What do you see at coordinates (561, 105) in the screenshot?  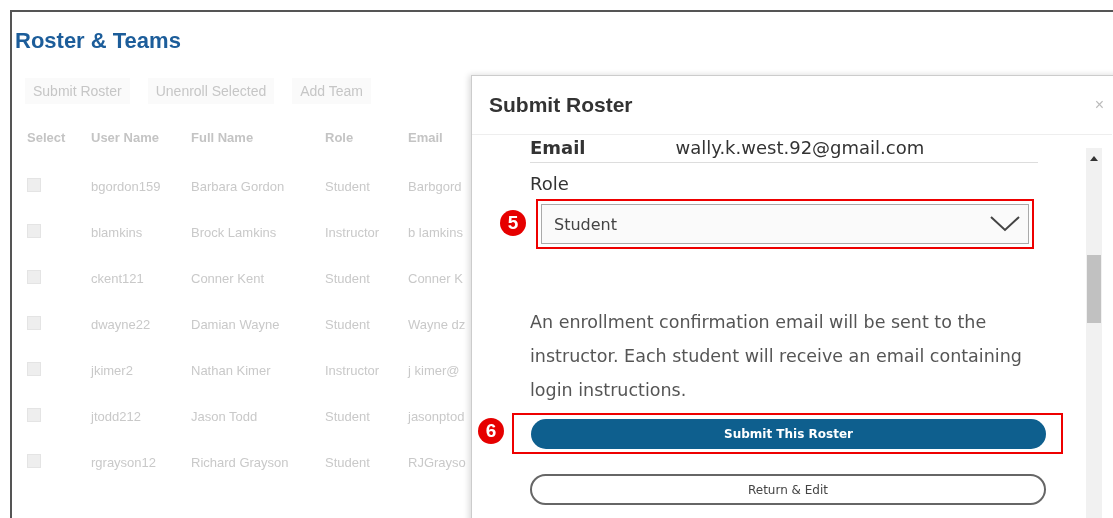 I see `modal-title: Submit Roster` at bounding box center [561, 105].